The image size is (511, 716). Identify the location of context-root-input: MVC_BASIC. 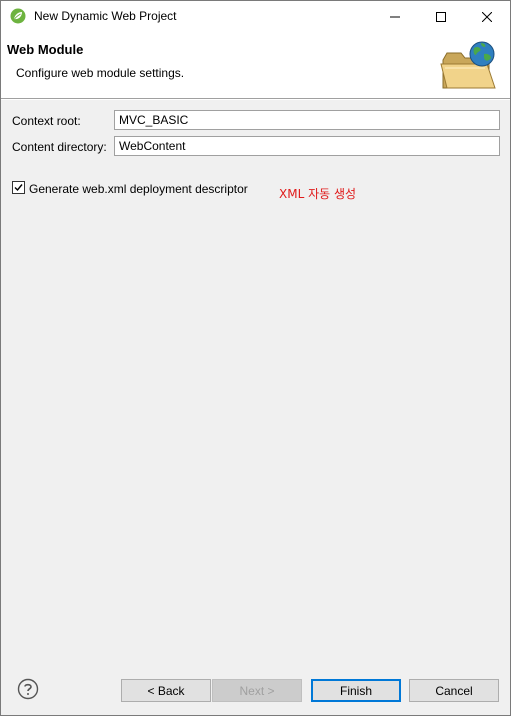
(307, 120).